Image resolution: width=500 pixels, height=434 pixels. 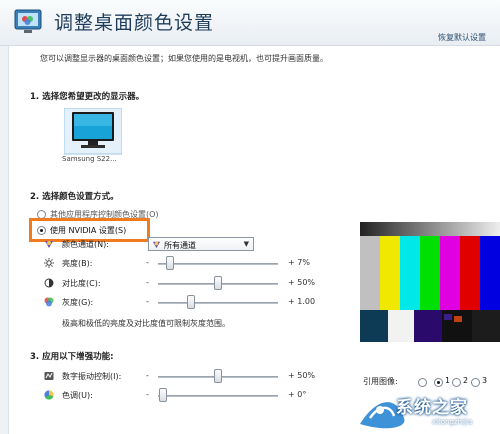 What do you see at coordinates (28, 21) in the screenshot?
I see `display-color-icon` at bounding box center [28, 21].